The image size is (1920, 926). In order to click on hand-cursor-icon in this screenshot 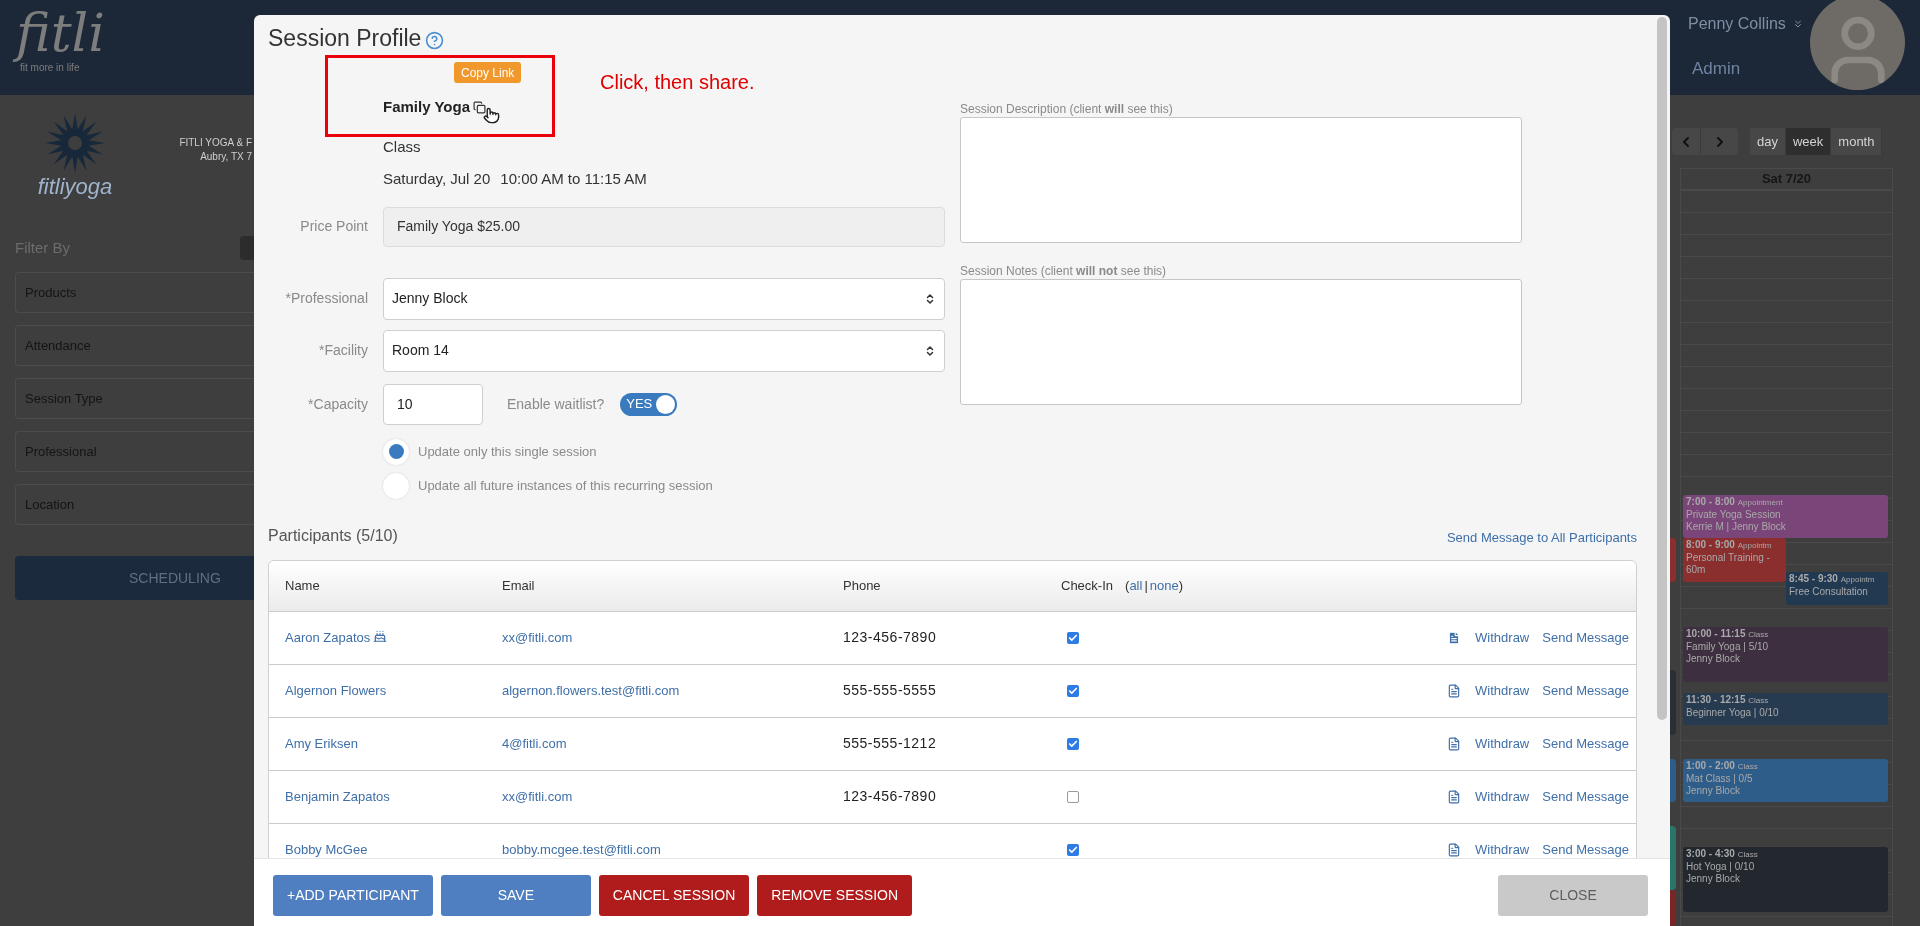, I will do `click(491, 115)`.